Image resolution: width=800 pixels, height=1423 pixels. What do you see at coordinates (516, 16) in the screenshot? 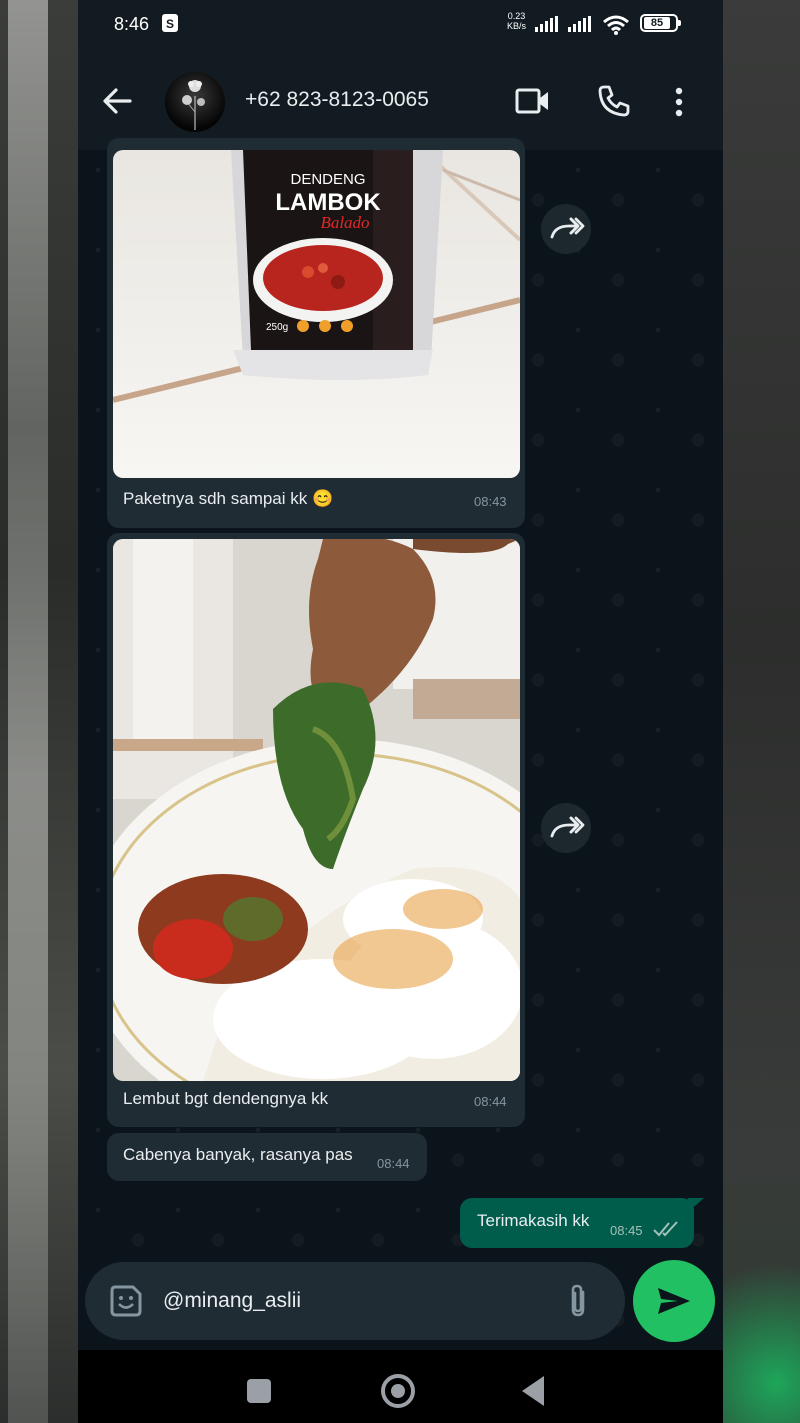
I see `network-speed-value: 0.23` at bounding box center [516, 16].